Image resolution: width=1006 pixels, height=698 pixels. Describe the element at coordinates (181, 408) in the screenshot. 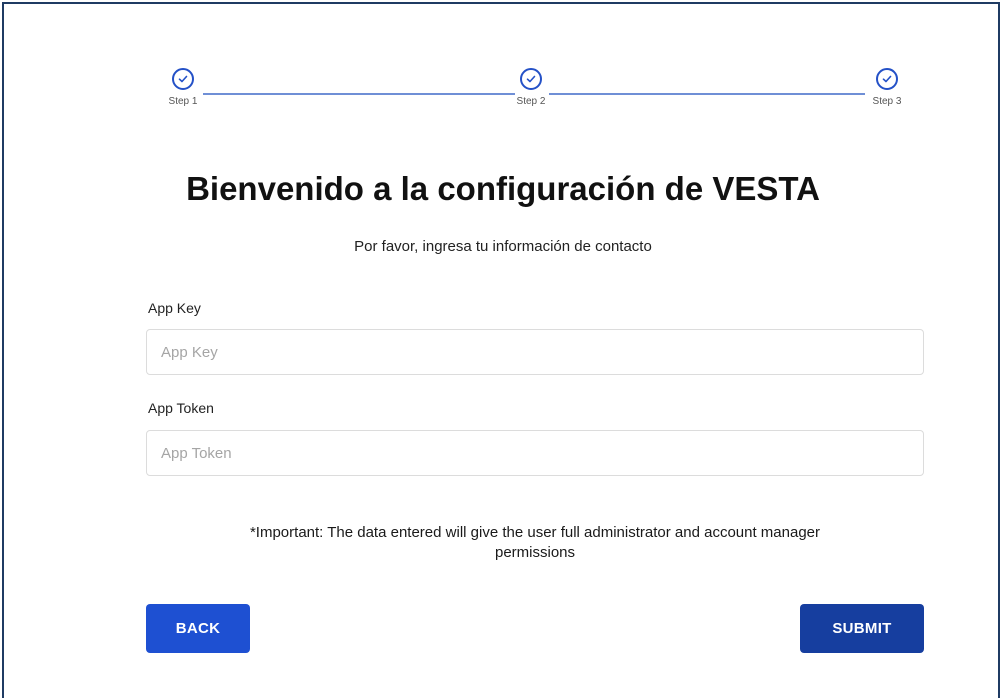

I see `app-token-label: App Token` at that location.